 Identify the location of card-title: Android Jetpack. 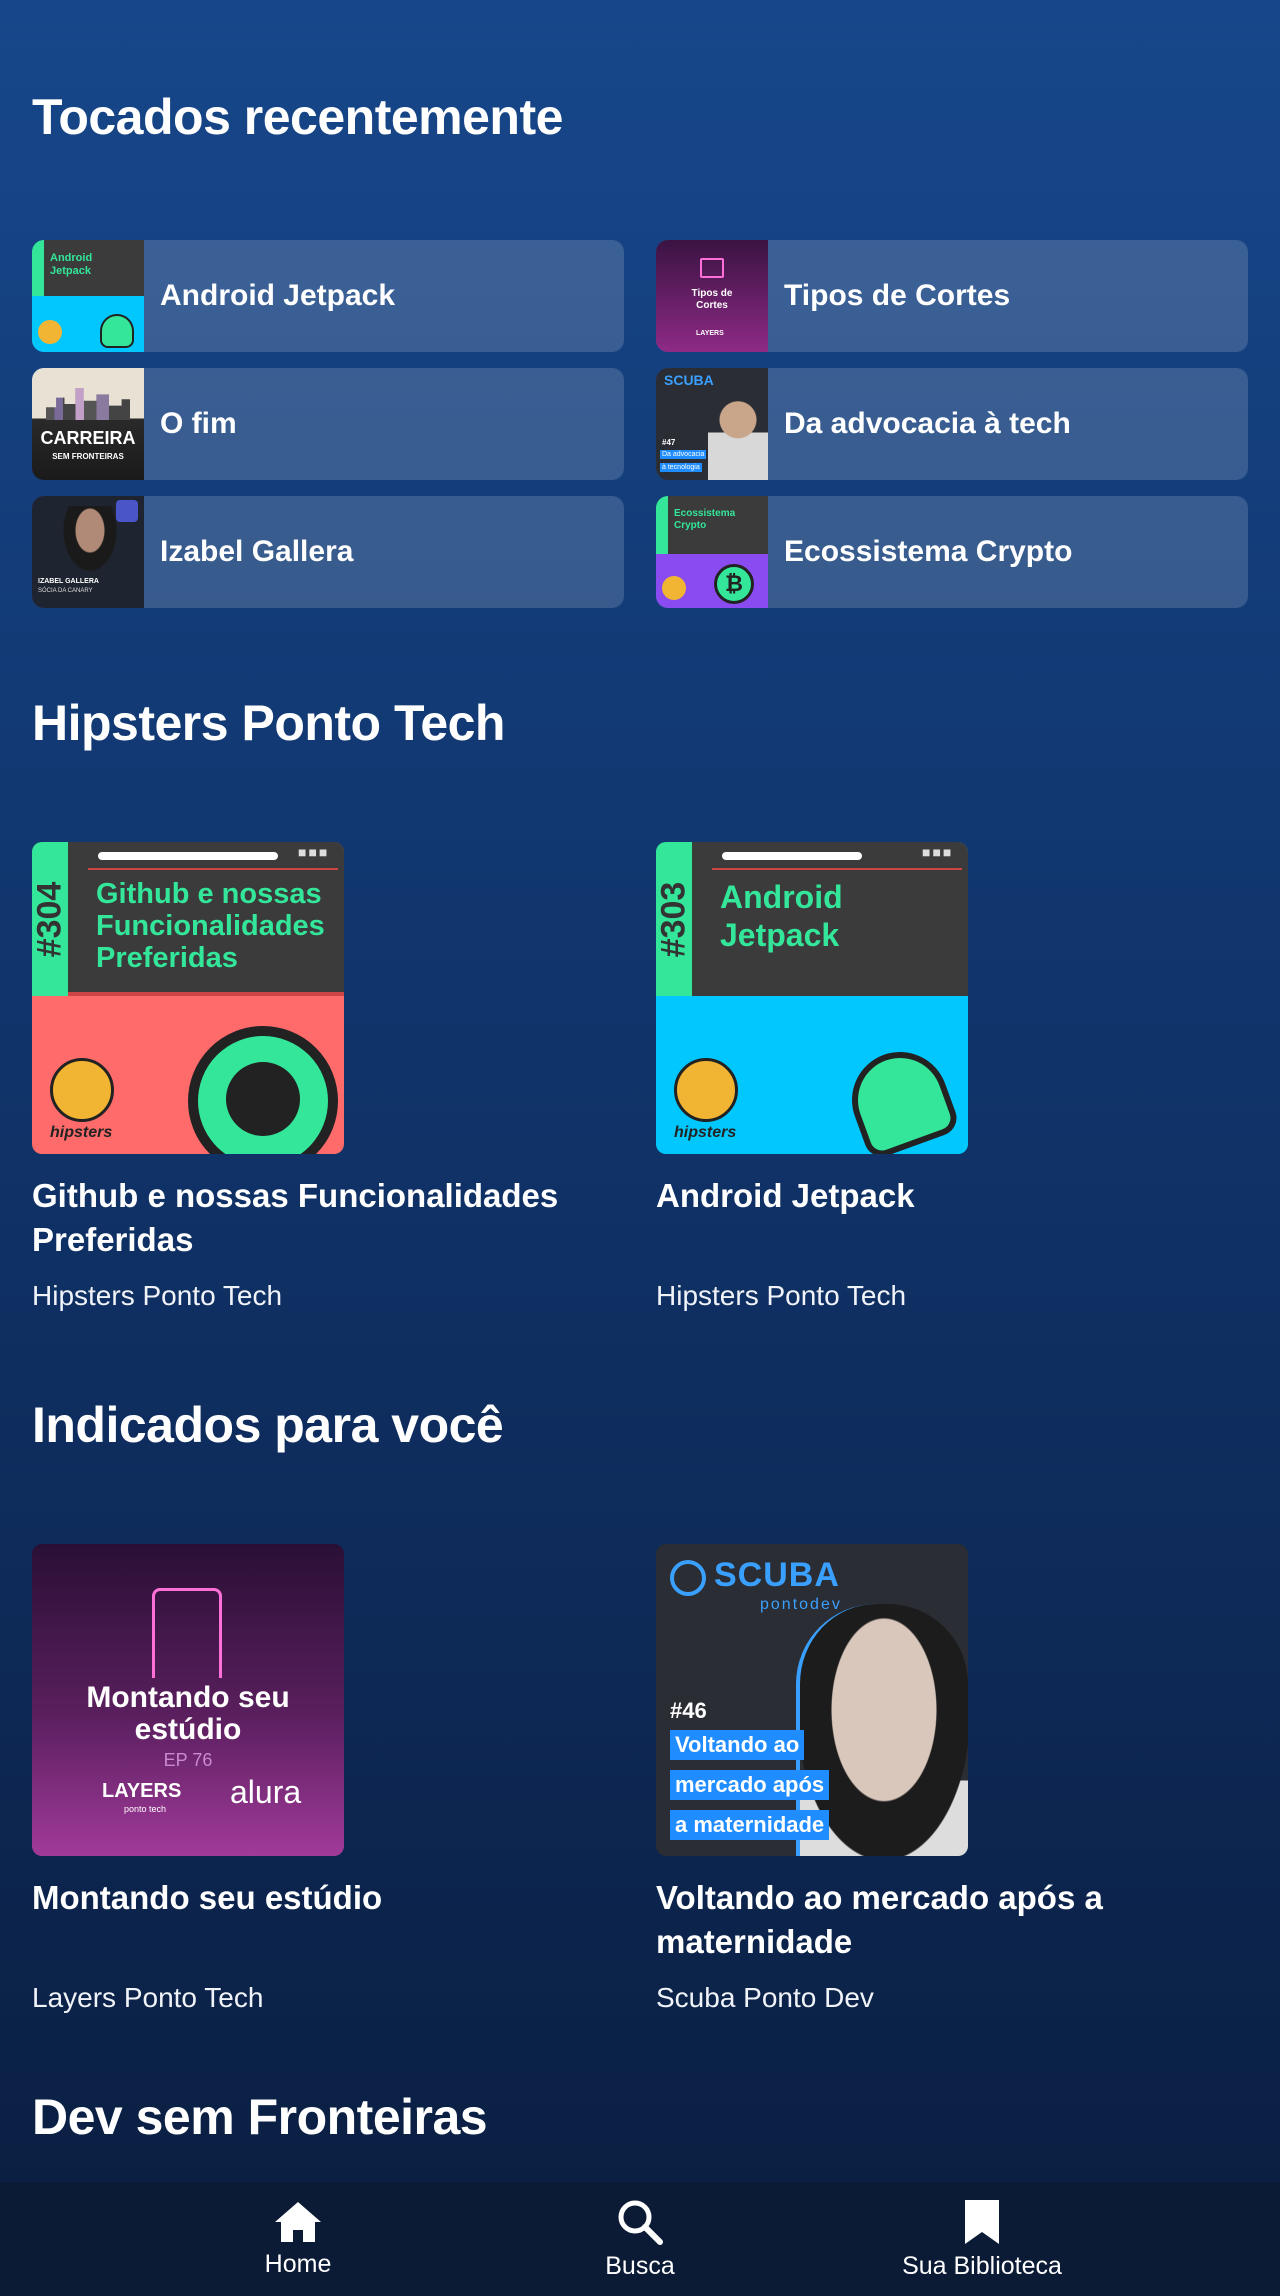
(785, 1195).